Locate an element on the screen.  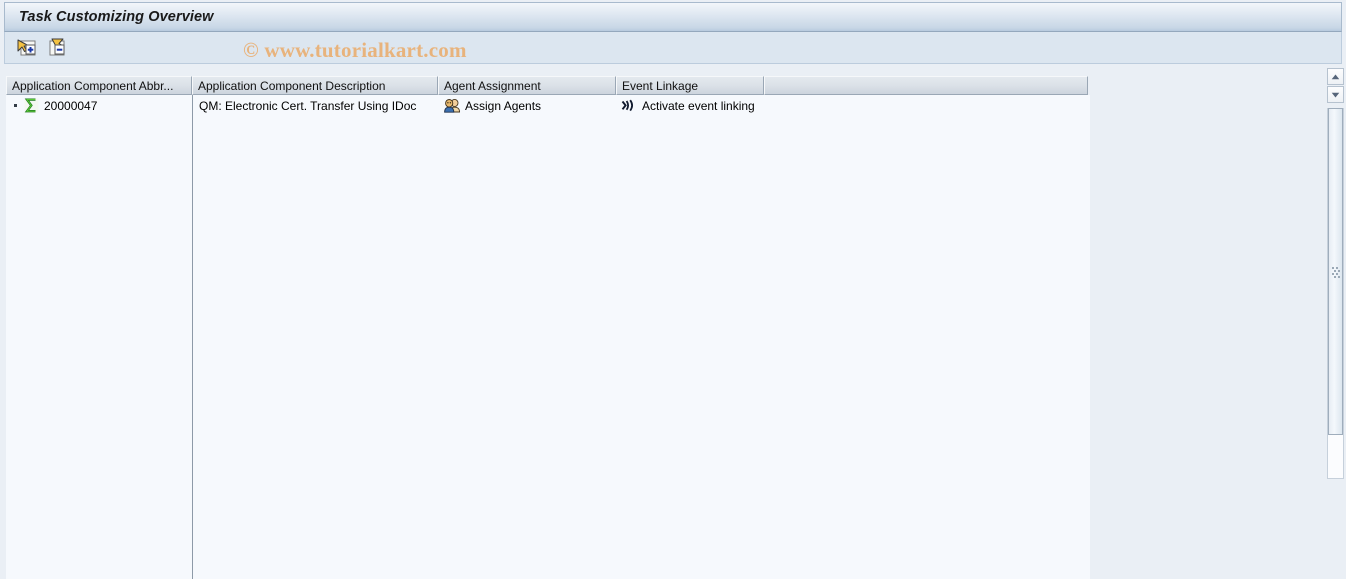
cell-component-abbr: 20000047 is located at coordinates (99, 105).